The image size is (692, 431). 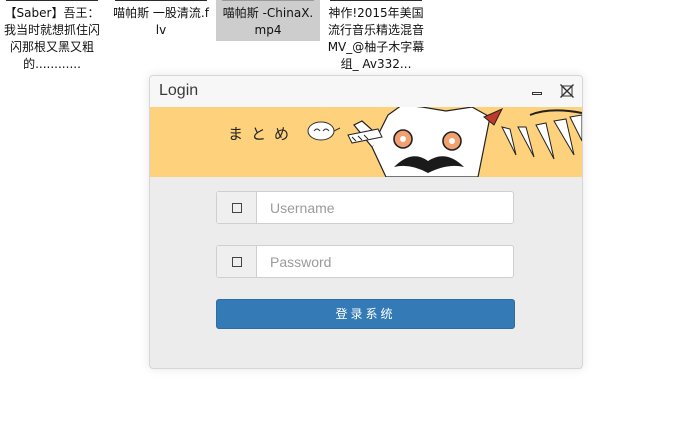 What do you see at coordinates (384, 207) in the screenshot?
I see `username-input` at bounding box center [384, 207].